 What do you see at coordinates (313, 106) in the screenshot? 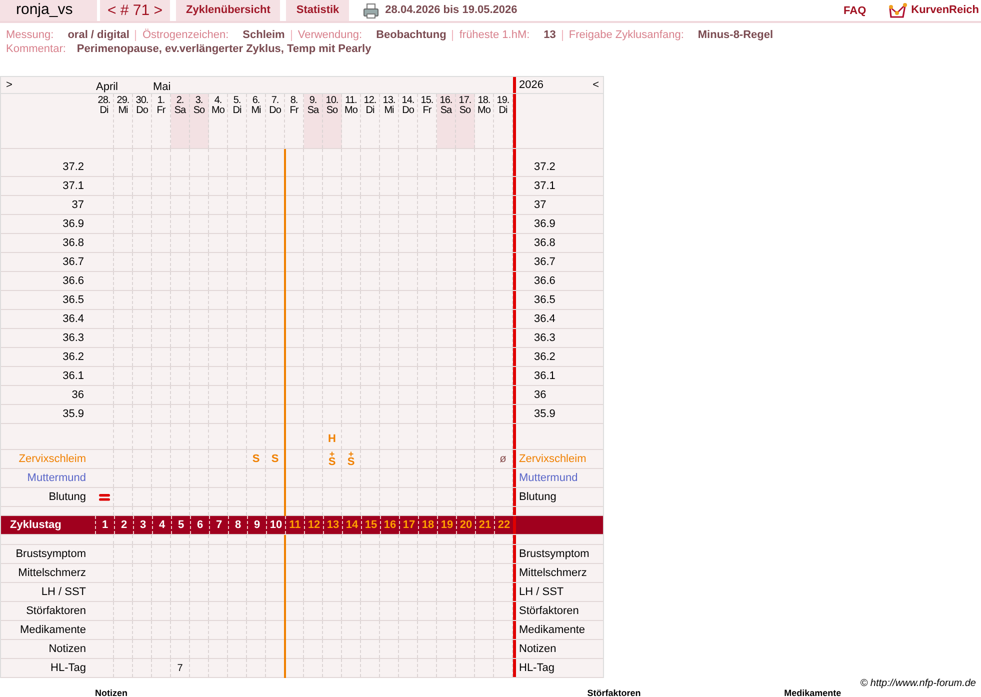
I see `date-label: 9. Sa` at bounding box center [313, 106].